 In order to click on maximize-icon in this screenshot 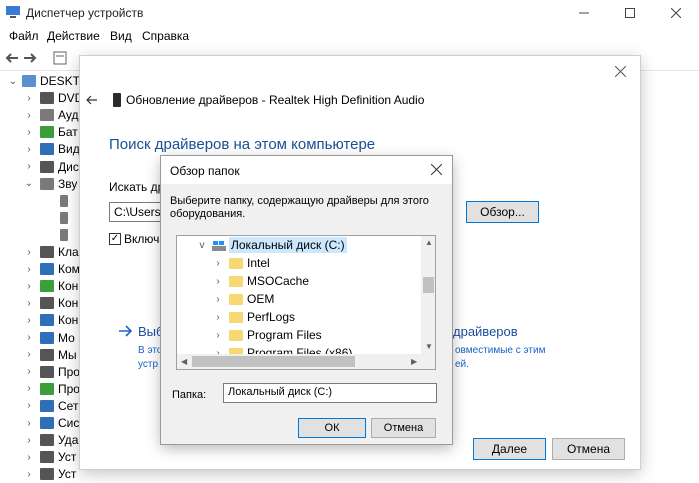, I will do `click(630, 13)`.